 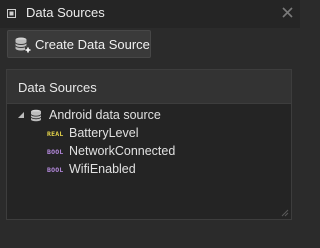 I want to click on close-icon, so click(x=287, y=12).